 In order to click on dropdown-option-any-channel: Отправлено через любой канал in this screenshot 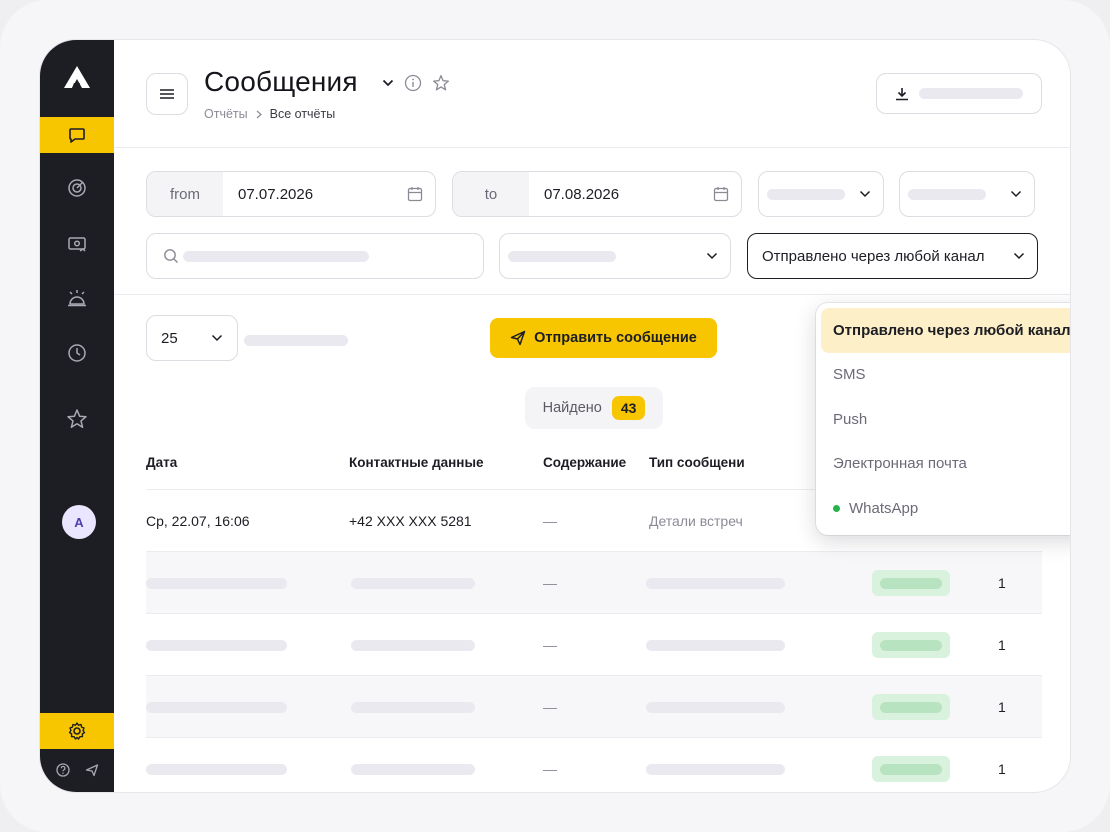, I will do `click(945, 330)`.